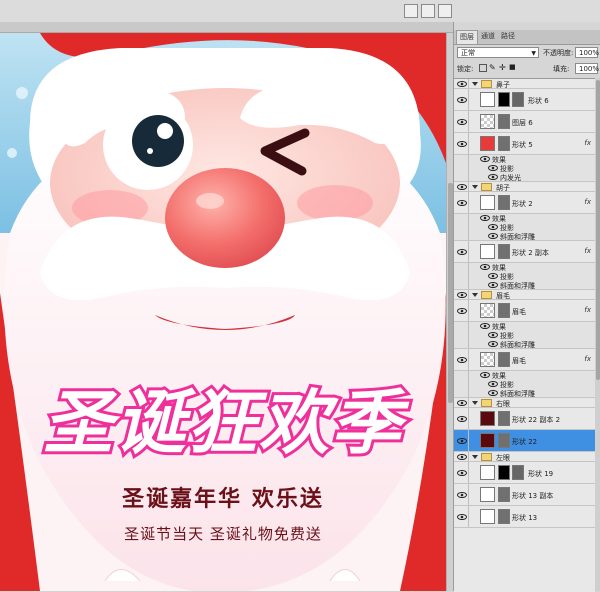 This screenshot has width=600, height=592. I want to click on tab-layers: 图层, so click(467, 37).